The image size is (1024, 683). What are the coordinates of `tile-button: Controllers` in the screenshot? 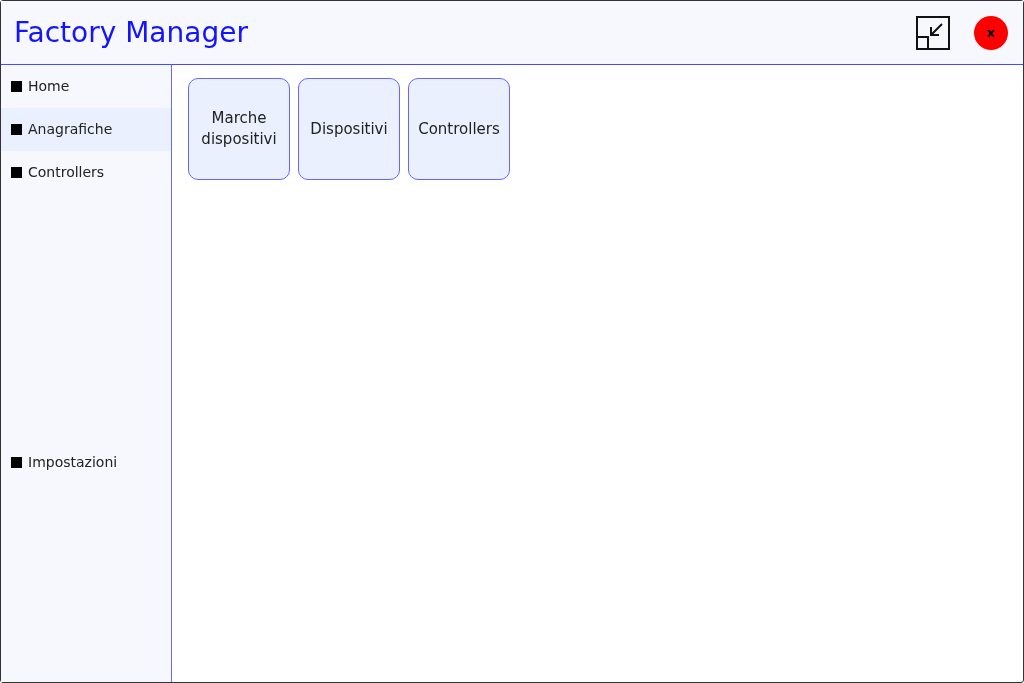 It's located at (459, 129).